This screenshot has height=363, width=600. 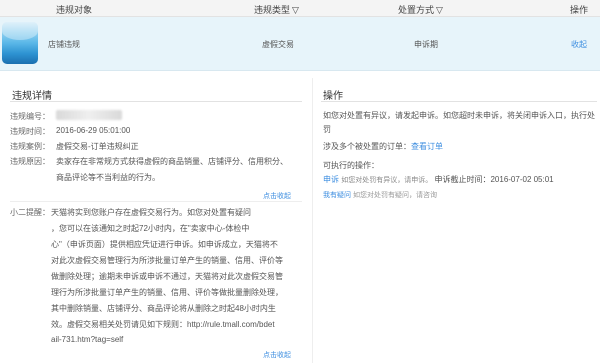 What do you see at coordinates (277, 196) in the screenshot?
I see `collapse-reason-link: 点击收起` at bounding box center [277, 196].